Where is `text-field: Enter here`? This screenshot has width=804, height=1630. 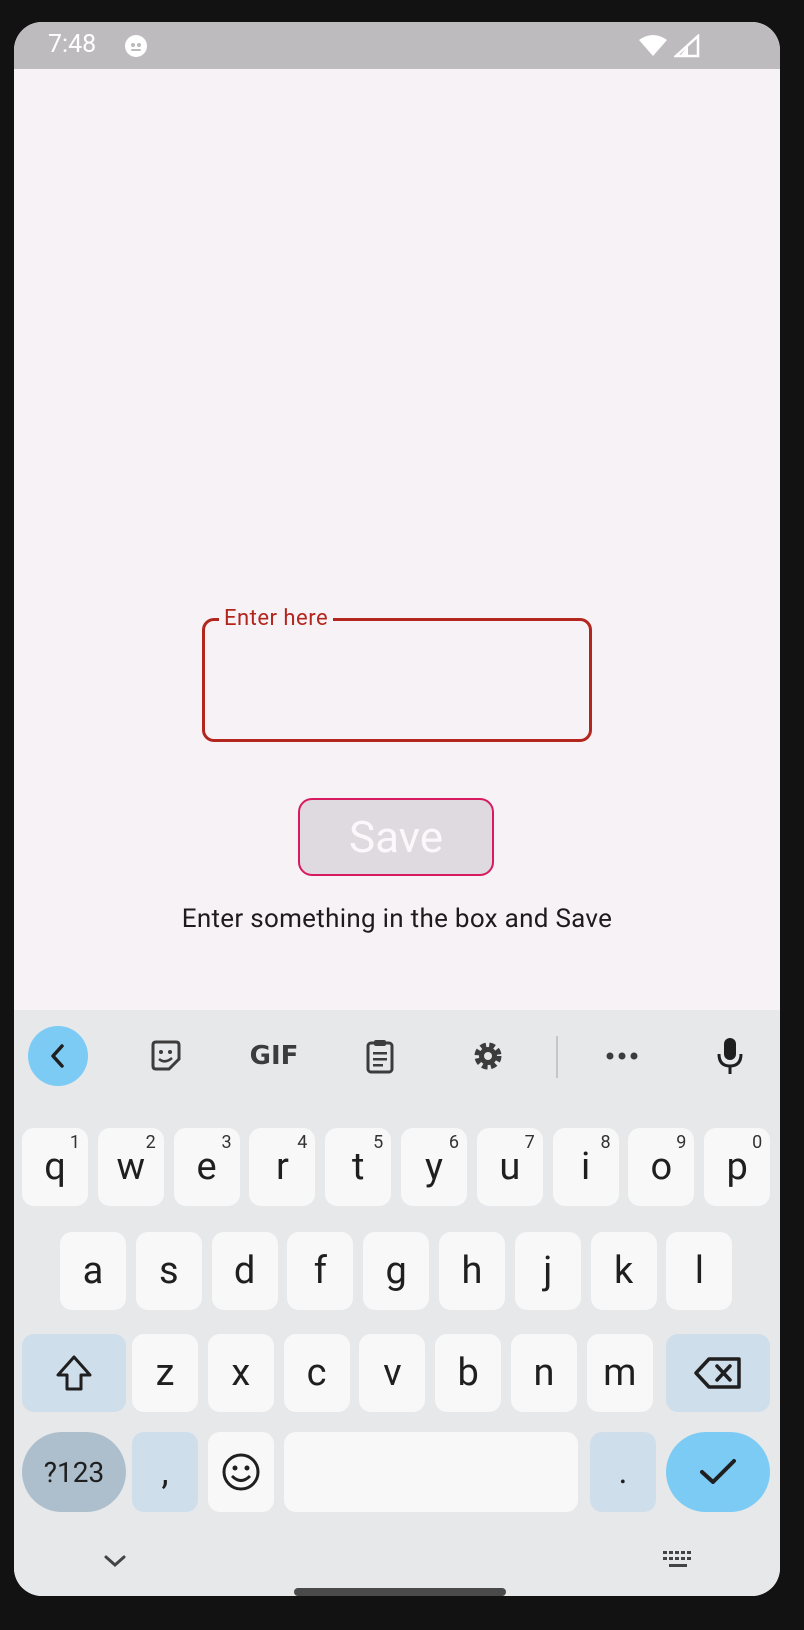 text-field: Enter here is located at coordinates (397, 673).